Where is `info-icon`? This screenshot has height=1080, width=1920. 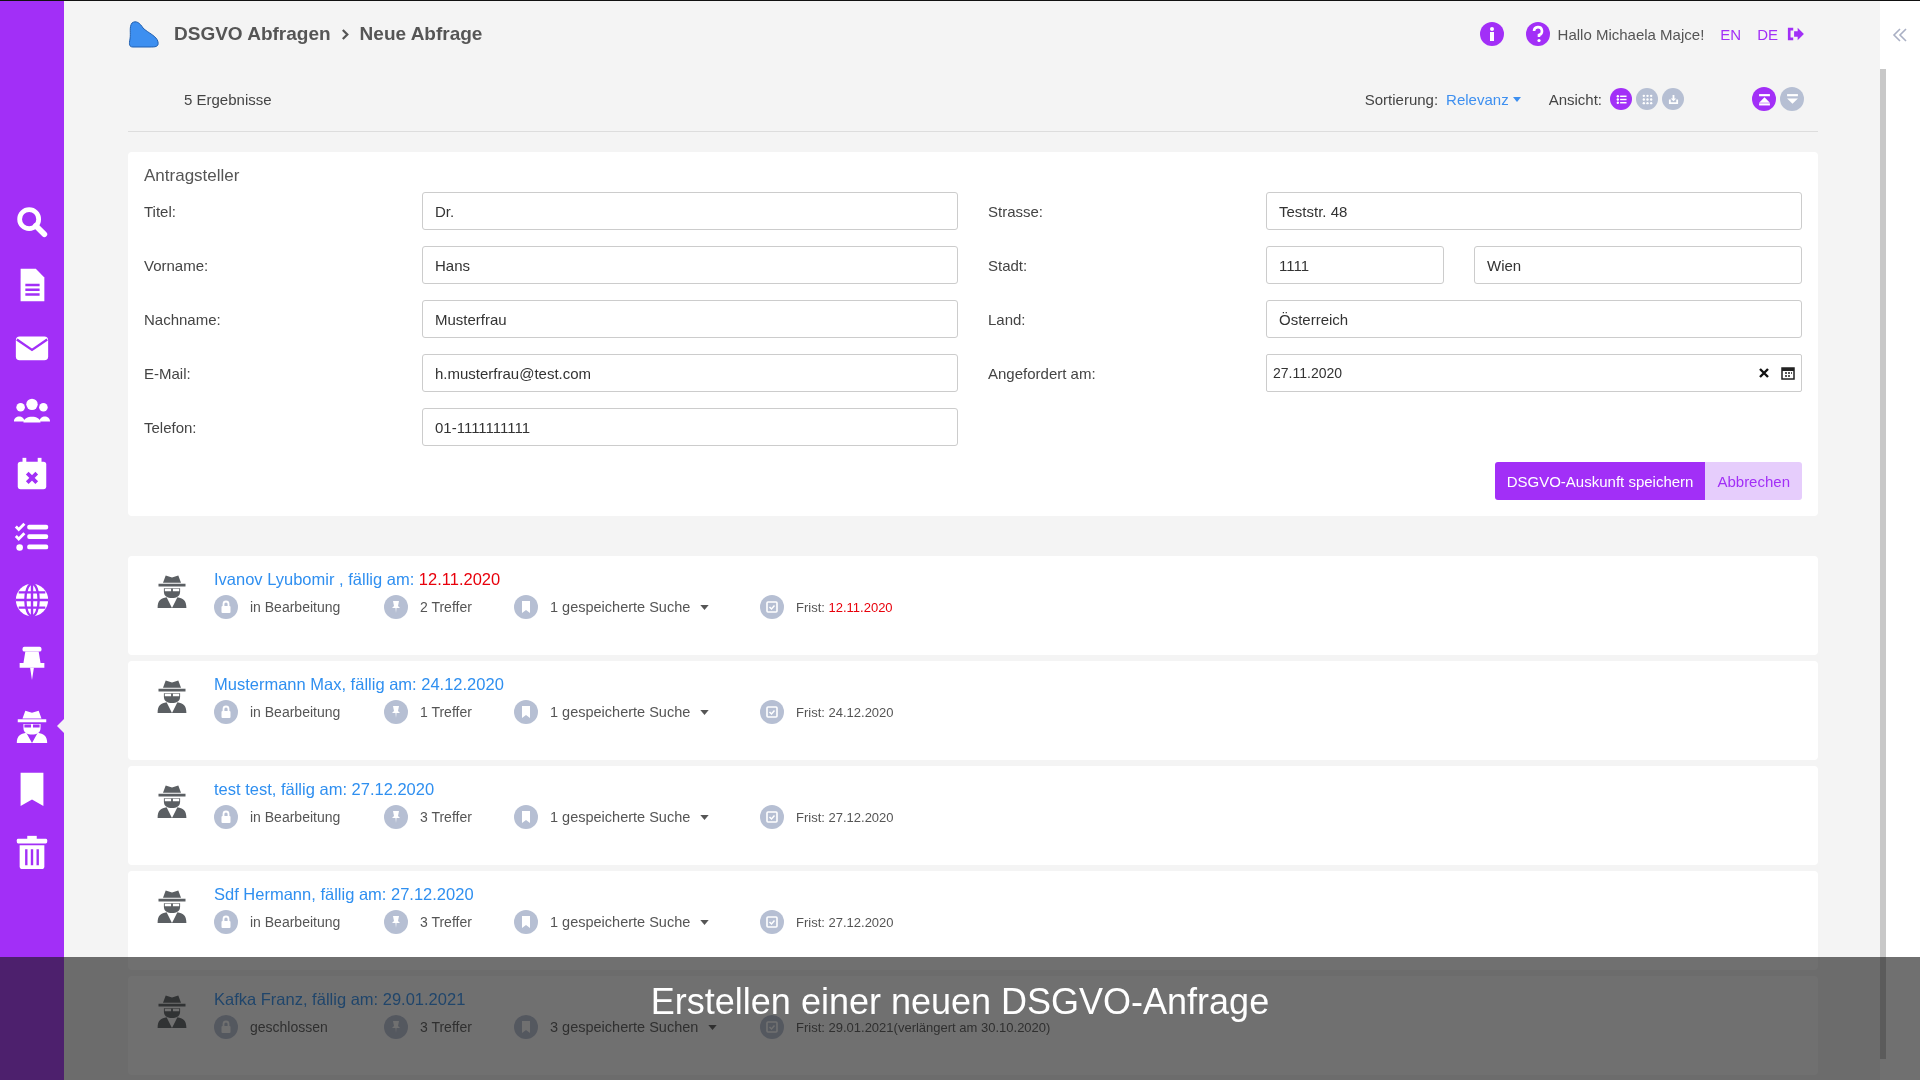 info-icon is located at coordinates (1491, 34).